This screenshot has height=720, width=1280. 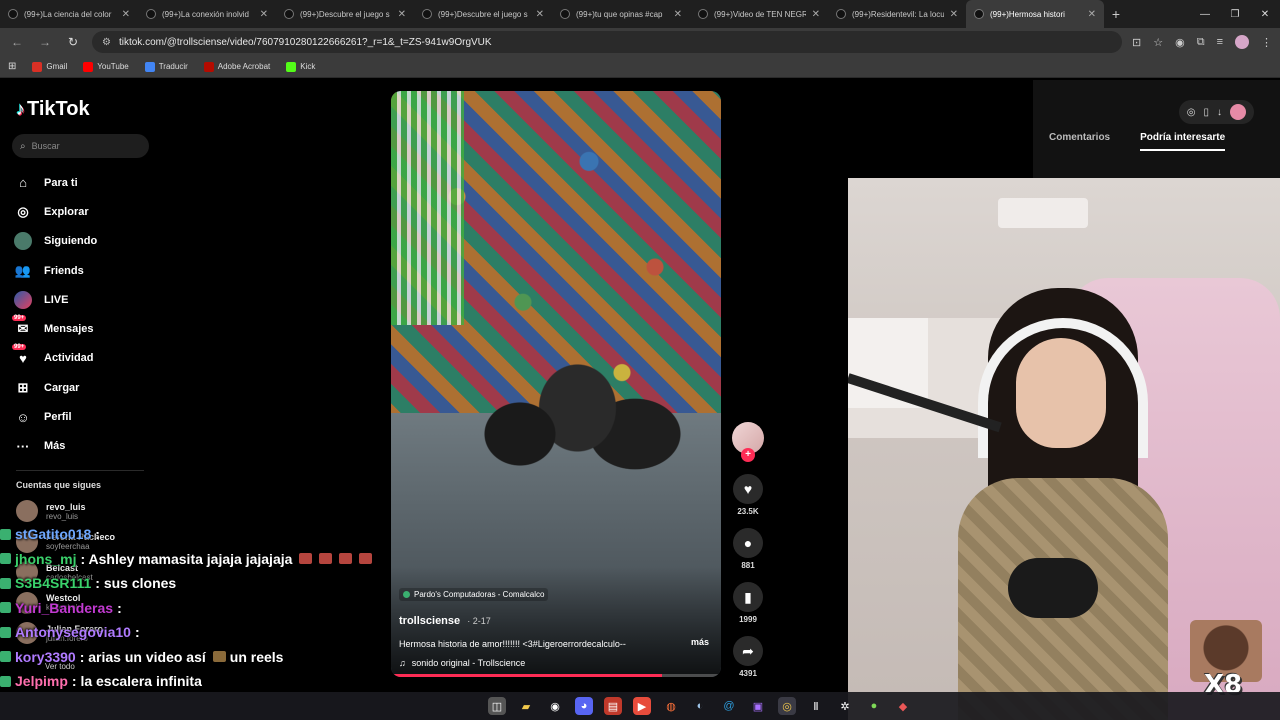 What do you see at coordinates (94, 416) in the screenshot?
I see `sidebar-item: ☺ Perfil` at bounding box center [94, 416].